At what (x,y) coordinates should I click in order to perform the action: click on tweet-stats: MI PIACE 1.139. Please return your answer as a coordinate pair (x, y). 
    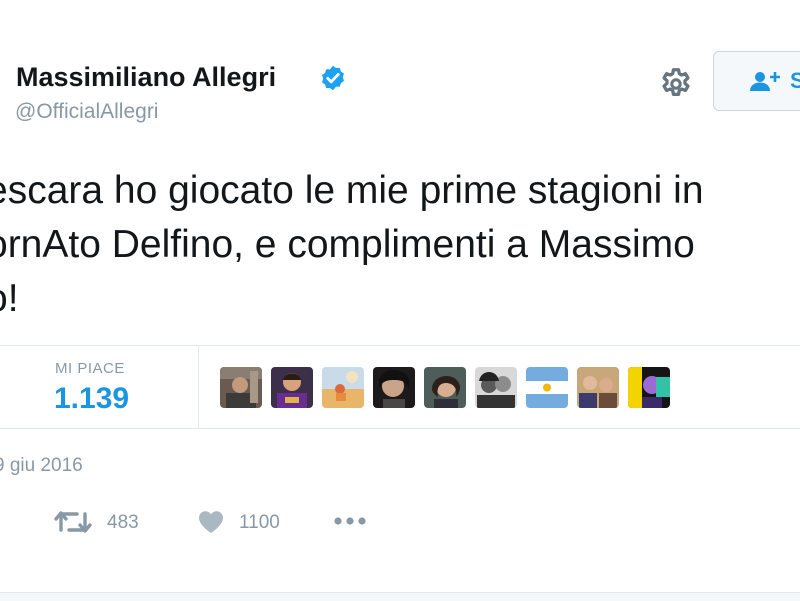
    Looking at the image, I should click on (400, 387).